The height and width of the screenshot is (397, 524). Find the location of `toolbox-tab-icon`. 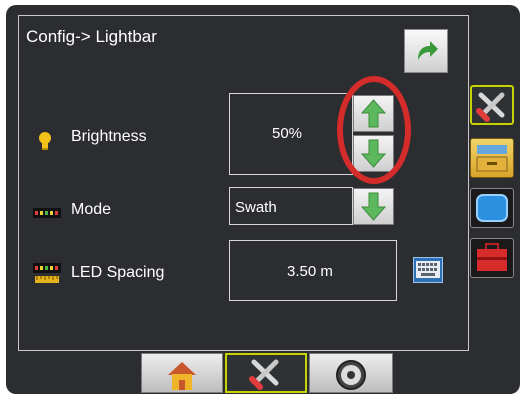

toolbox-tab-icon is located at coordinates (492, 257).